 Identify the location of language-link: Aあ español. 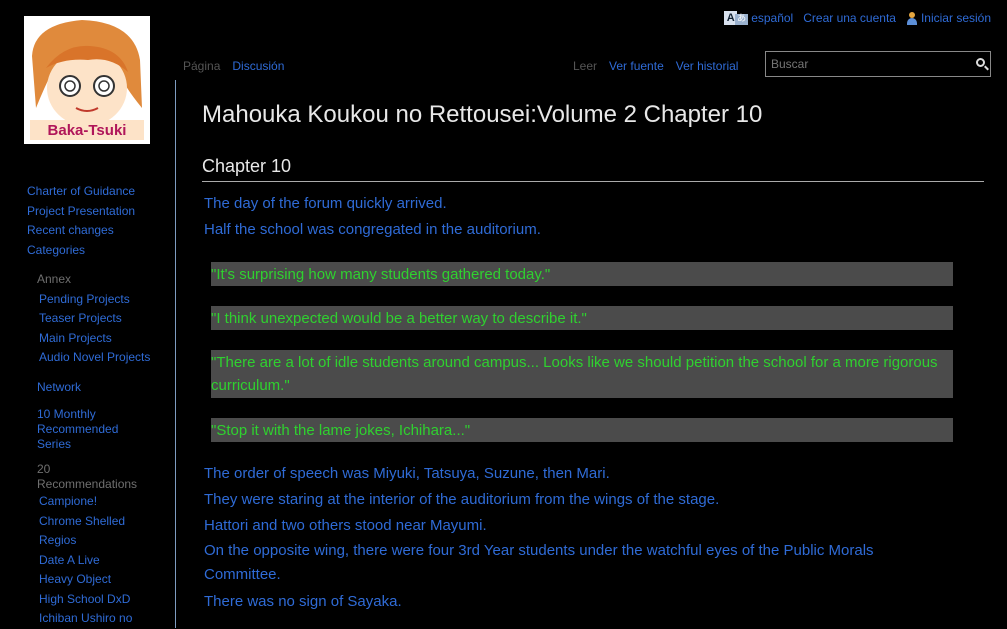
(758, 18).